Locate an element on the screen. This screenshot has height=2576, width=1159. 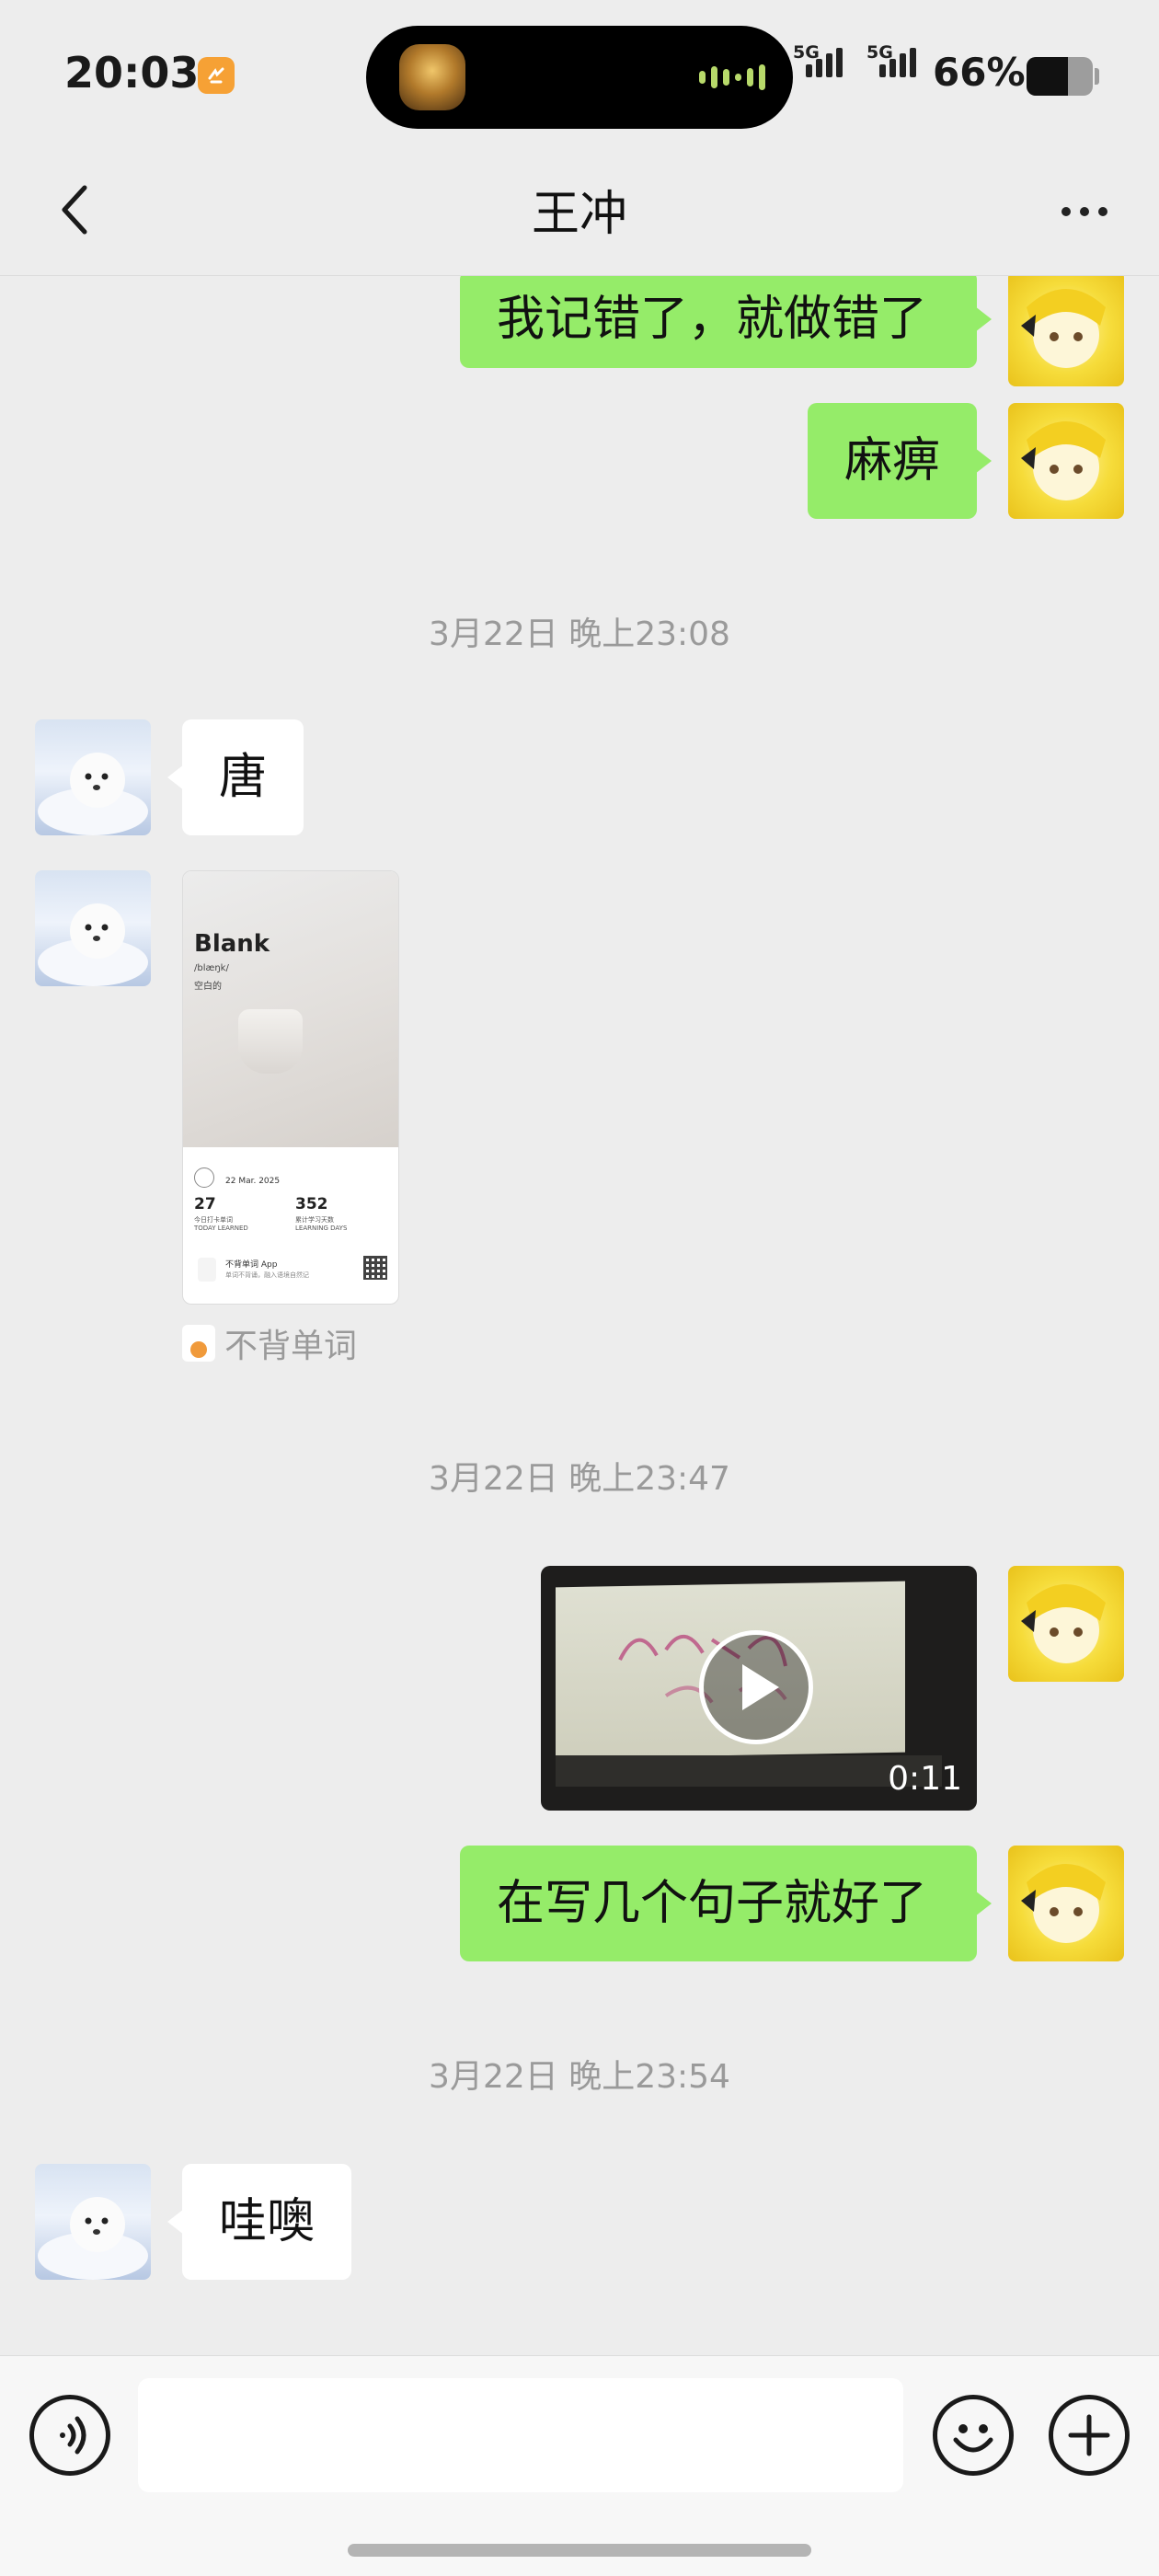
today-count: 27 is located at coordinates (205, 1204).